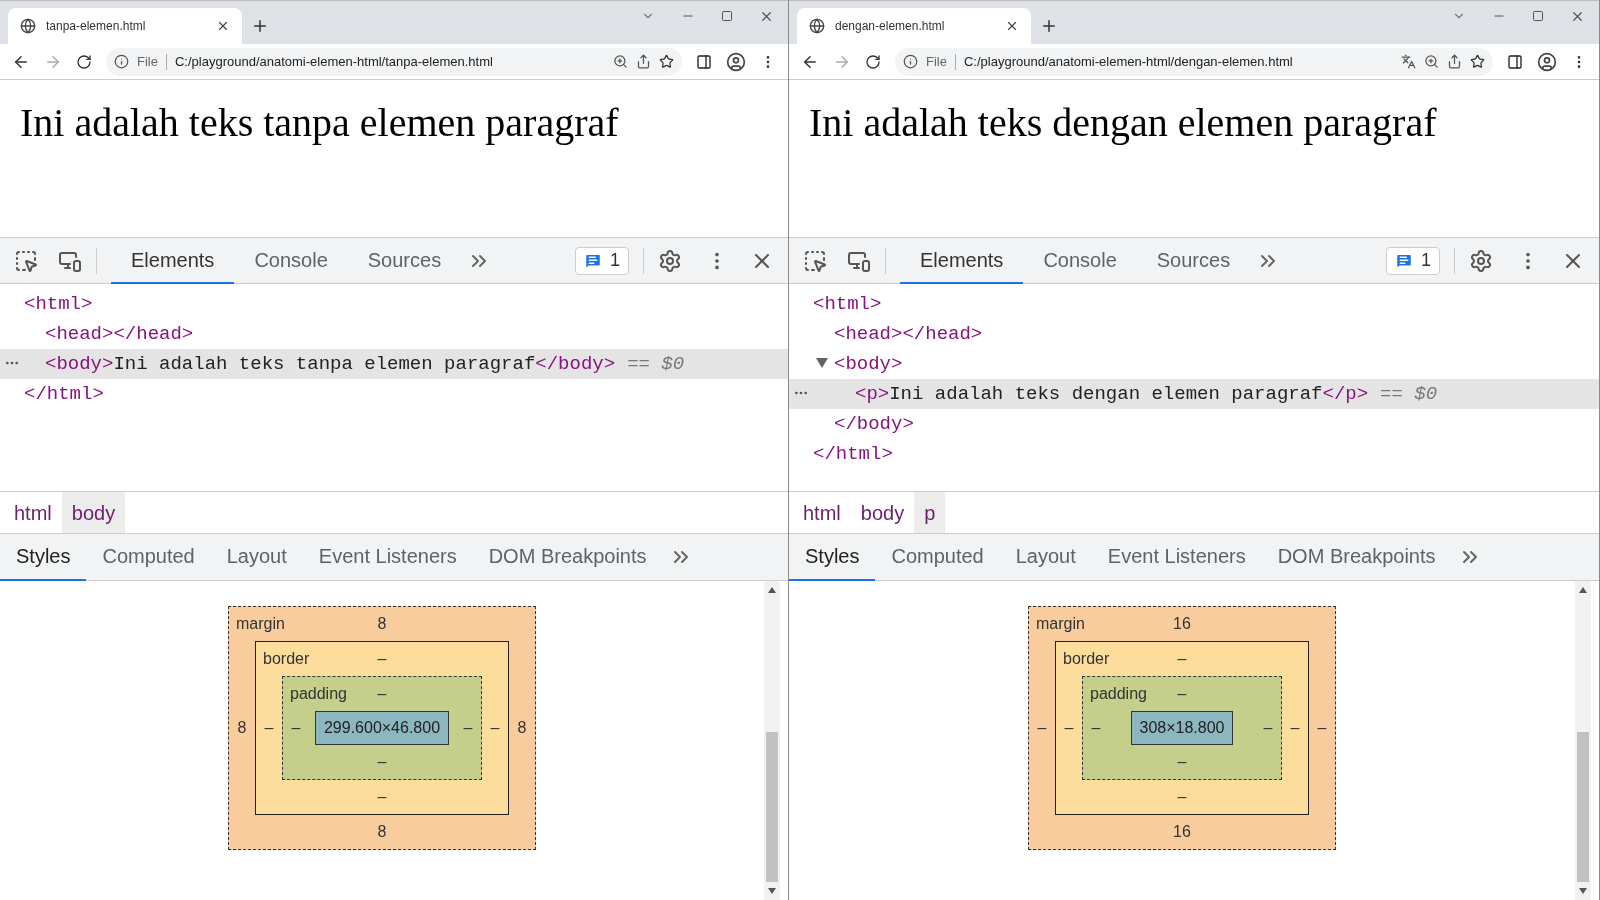 Image resolution: width=1600 pixels, height=900 pixels. What do you see at coordinates (575, 364) in the screenshot?
I see `close-tag: </body>` at bounding box center [575, 364].